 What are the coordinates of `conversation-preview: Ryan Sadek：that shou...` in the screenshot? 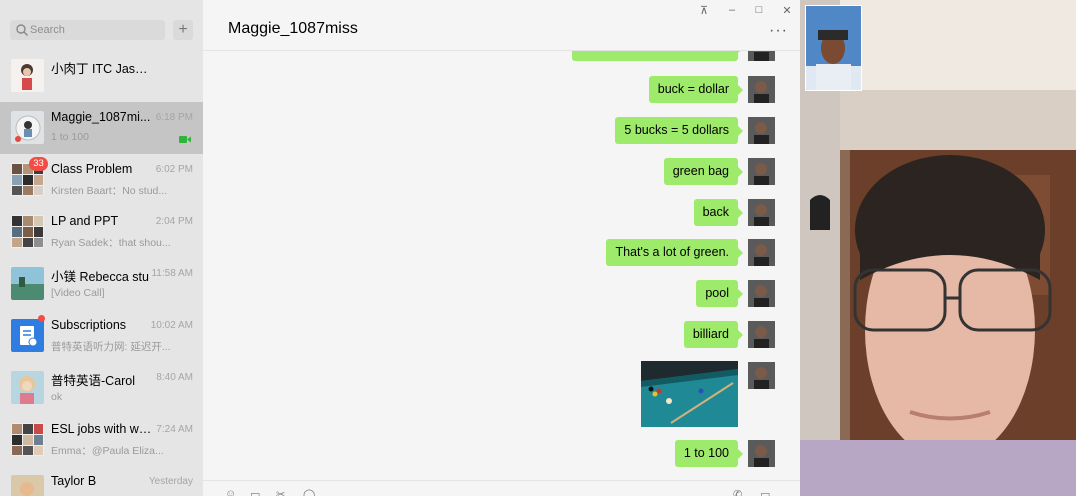 It's located at (111, 243).